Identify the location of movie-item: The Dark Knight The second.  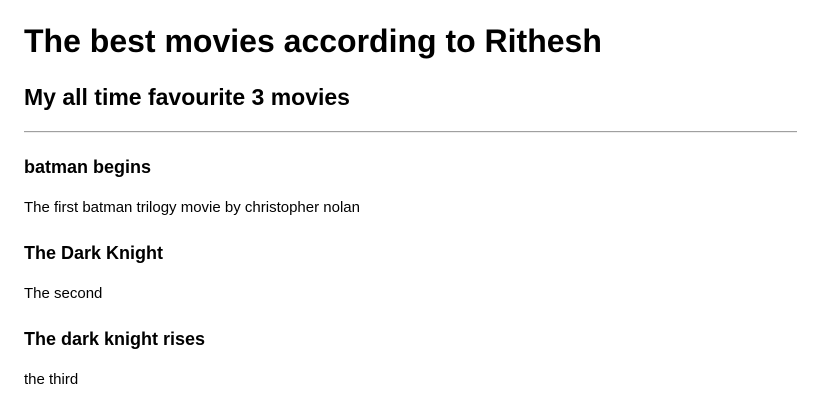
(410, 272).